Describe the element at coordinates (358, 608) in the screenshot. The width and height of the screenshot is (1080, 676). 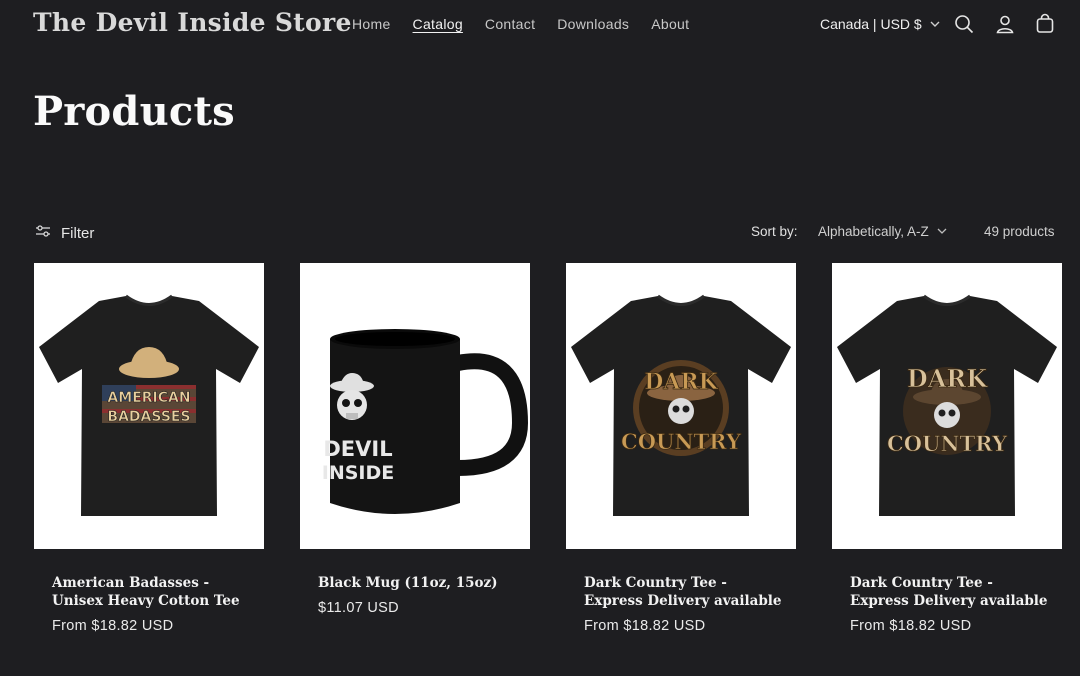
I see `product-price: $11.07 USD` at that location.